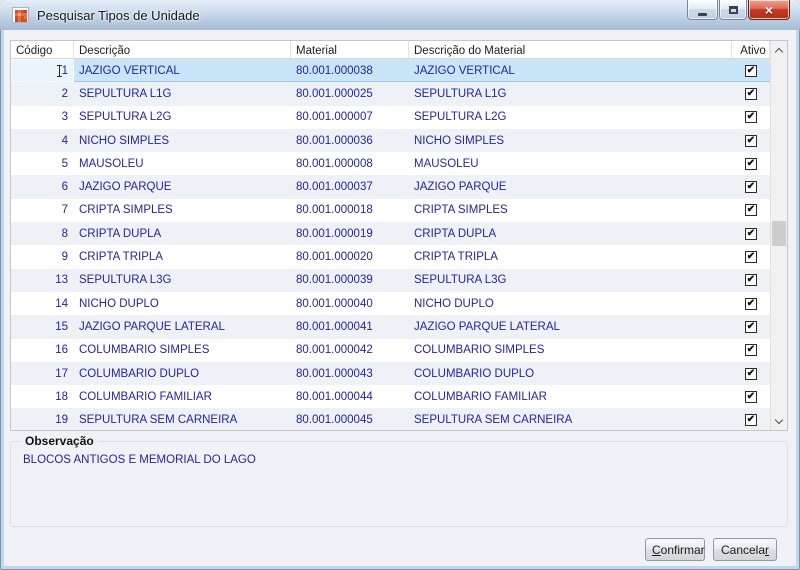  What do you see at coordinates (64, 210) in the screenshot?
I see `cell-codigo: 7` at bounding box center [64, 210].